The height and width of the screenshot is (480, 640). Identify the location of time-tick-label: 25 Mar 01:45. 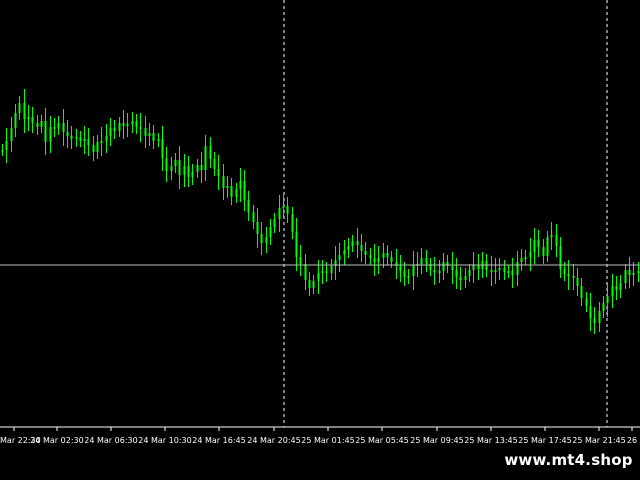
(327, 440).